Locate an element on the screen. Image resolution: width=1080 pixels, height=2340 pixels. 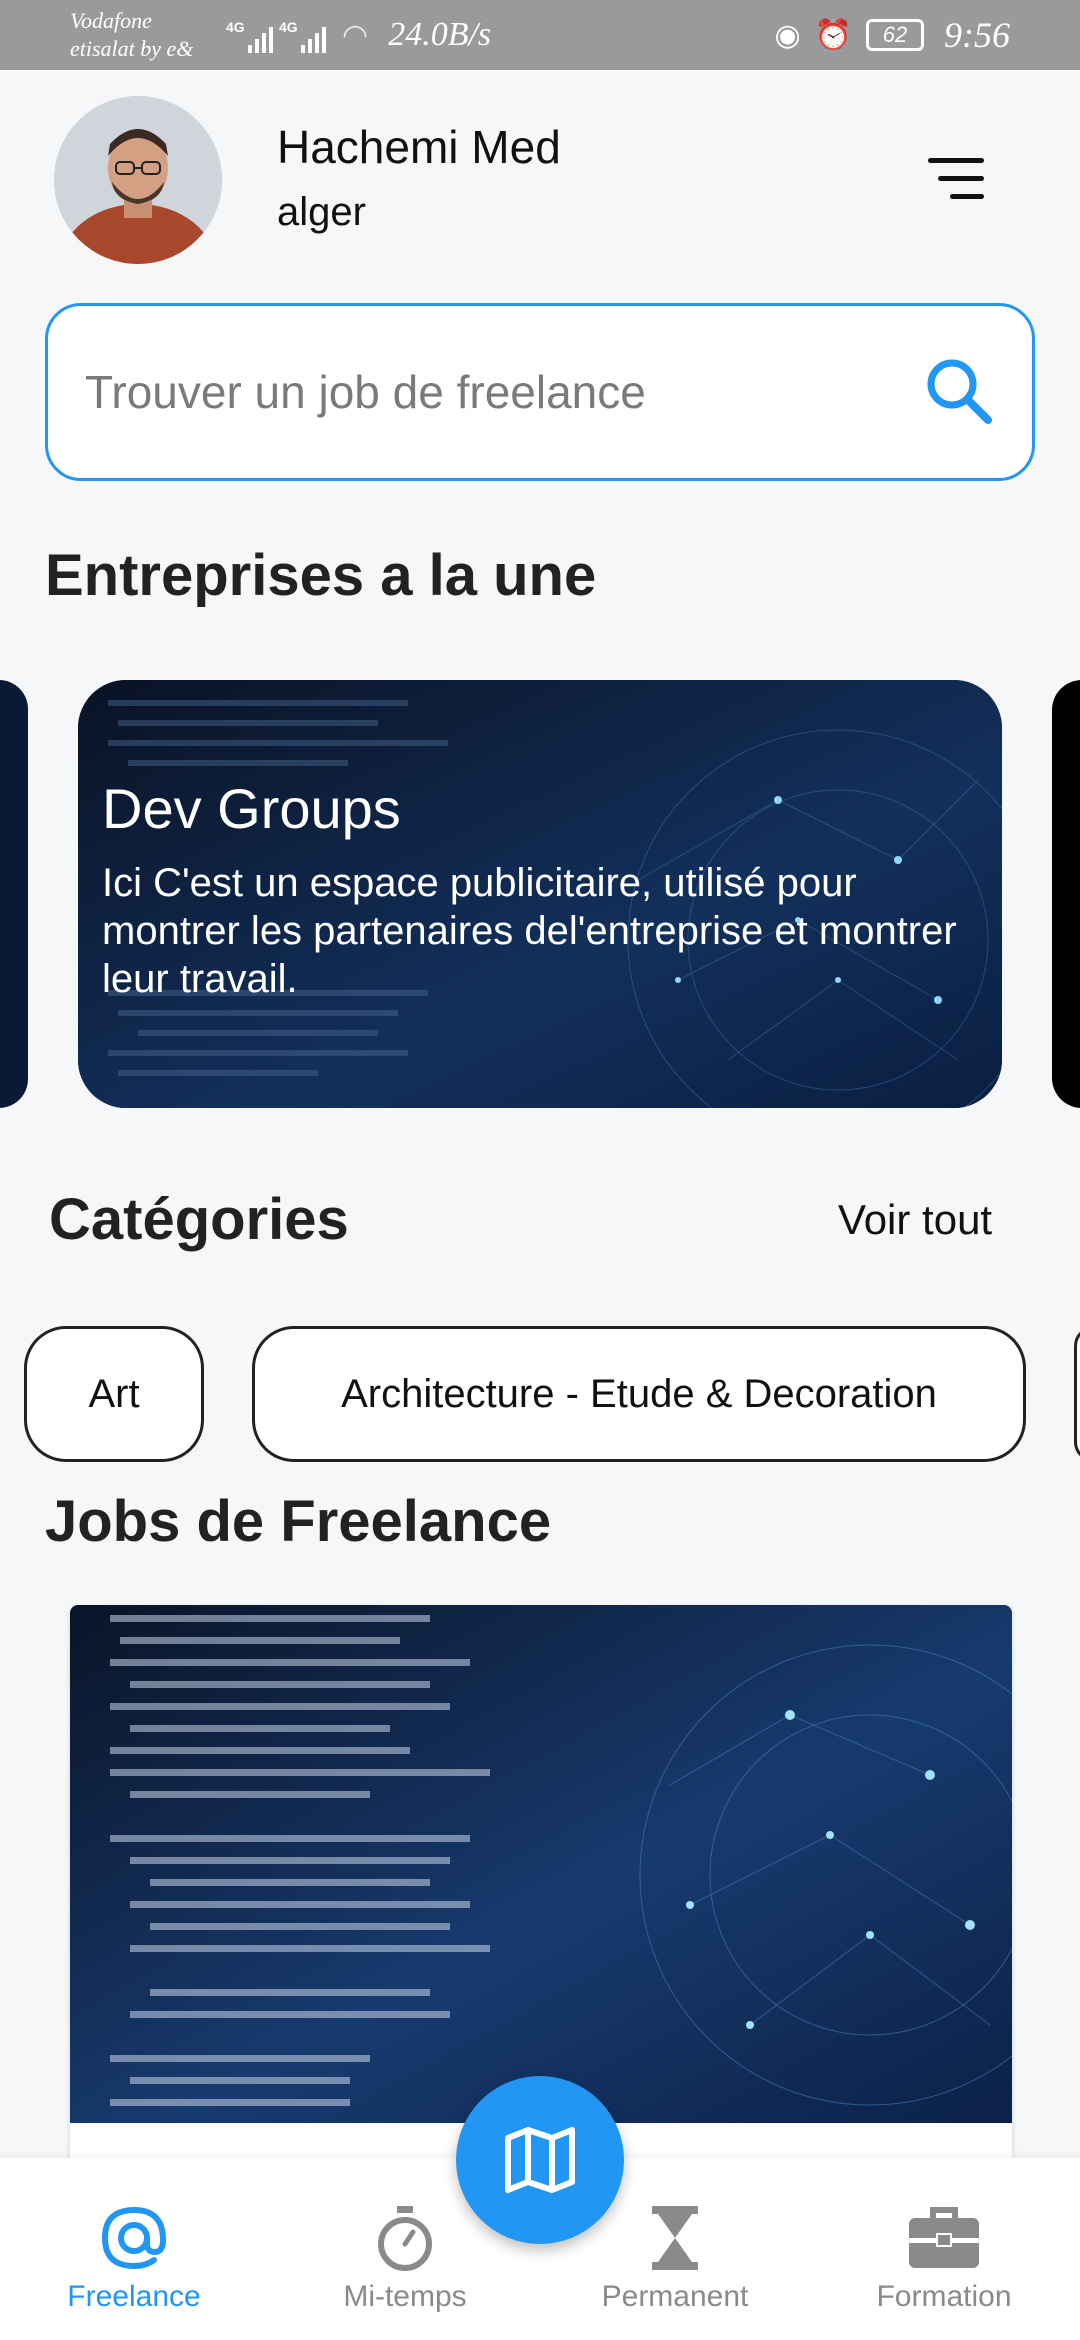
at-icon is located at coordinates (134, 2238).